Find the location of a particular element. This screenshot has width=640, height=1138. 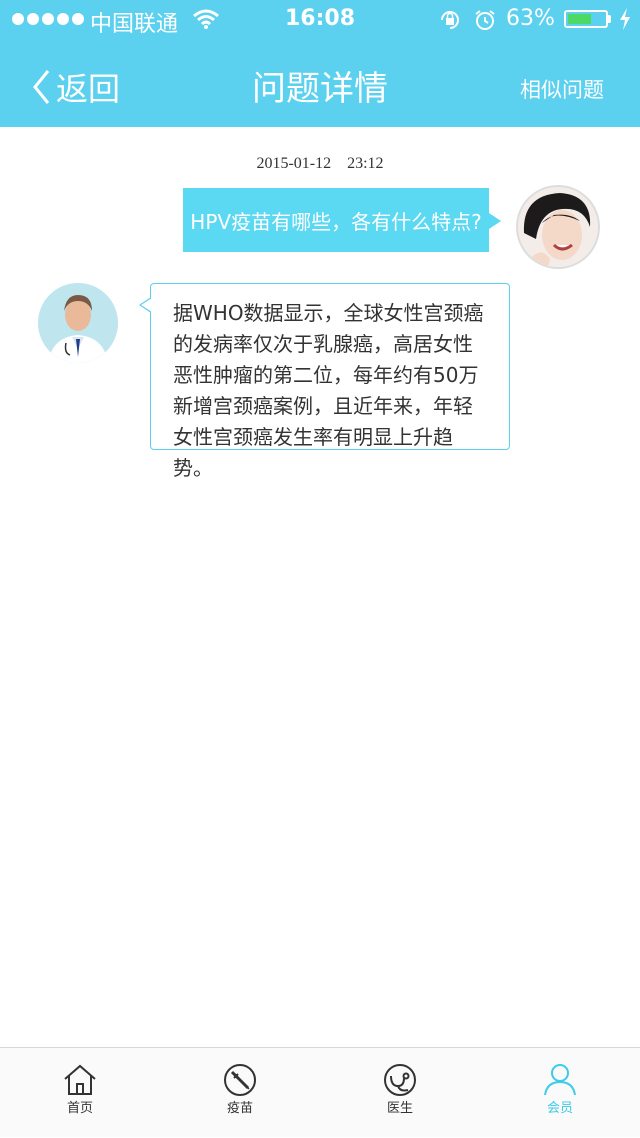

tab-doctor: 医生 is located at coordinates (400, 1093).